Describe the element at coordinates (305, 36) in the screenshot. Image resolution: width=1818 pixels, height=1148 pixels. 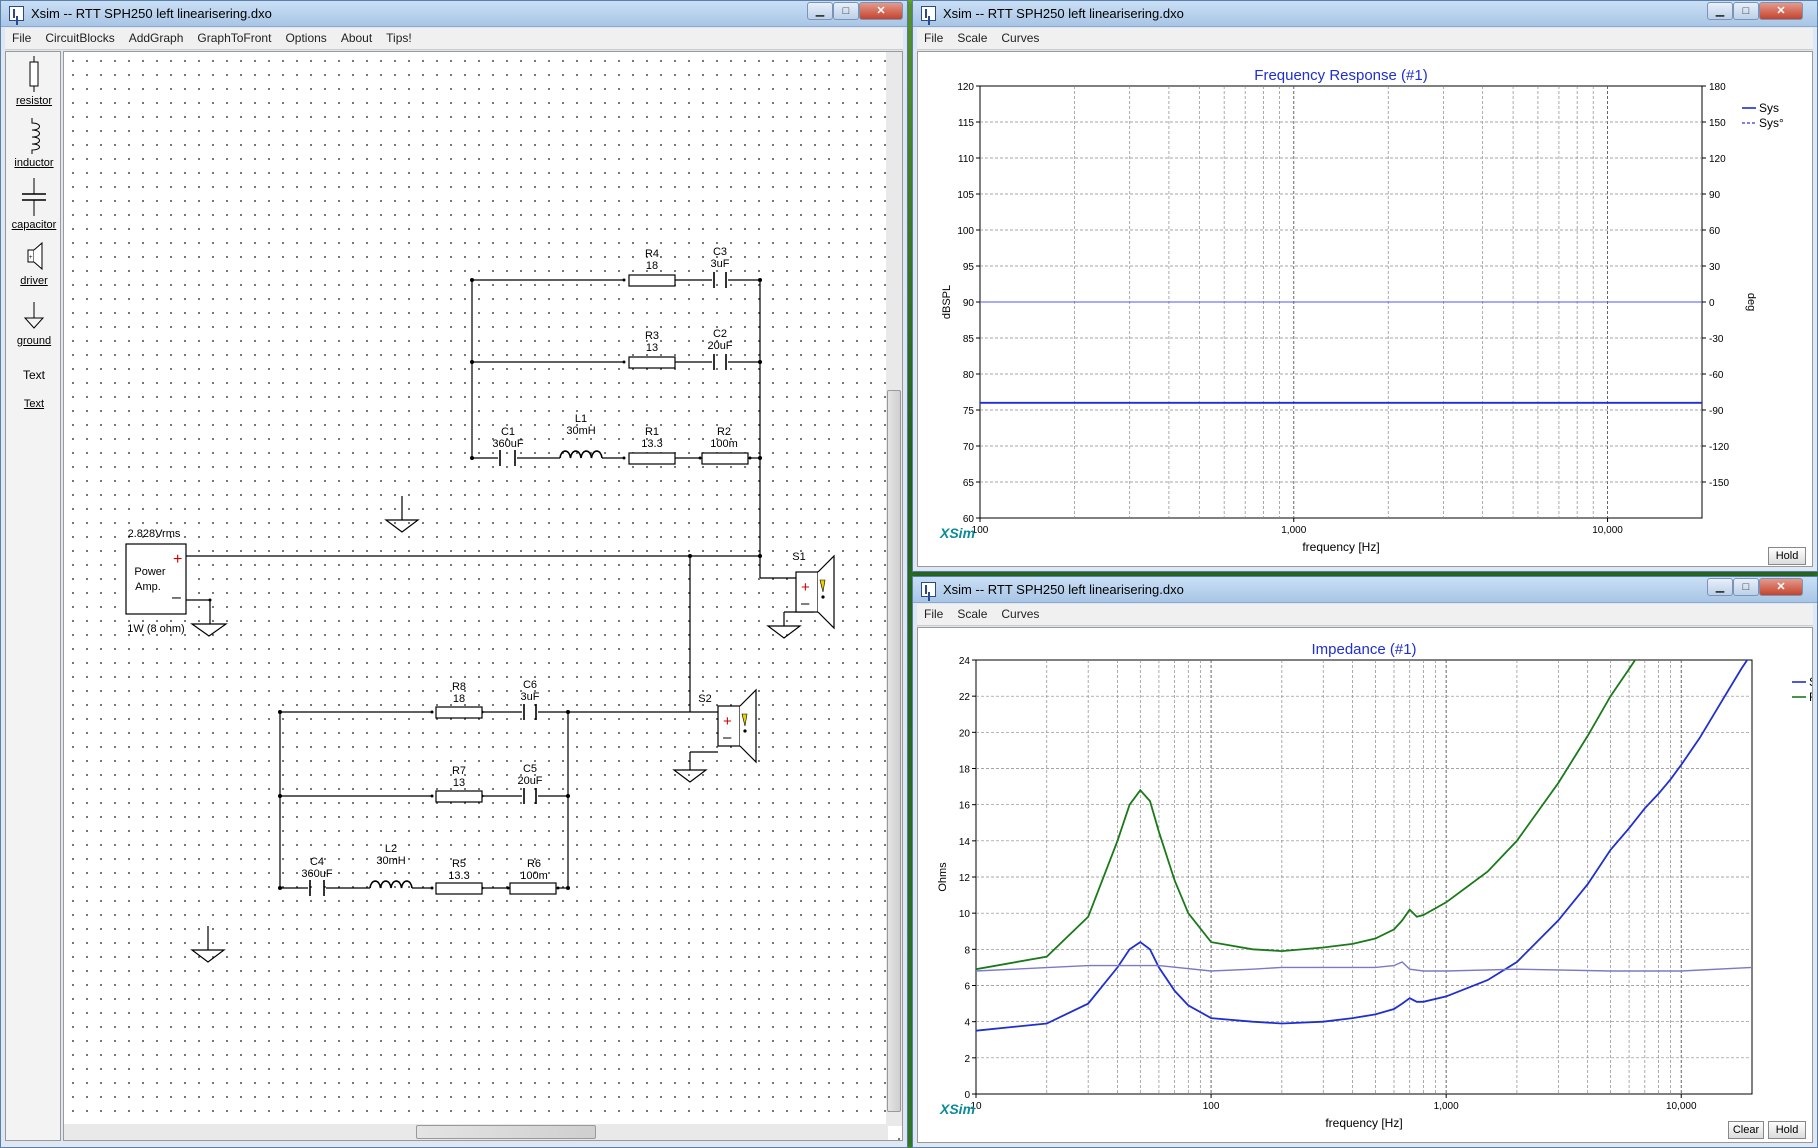
I see `menu-options: Options` at that location.